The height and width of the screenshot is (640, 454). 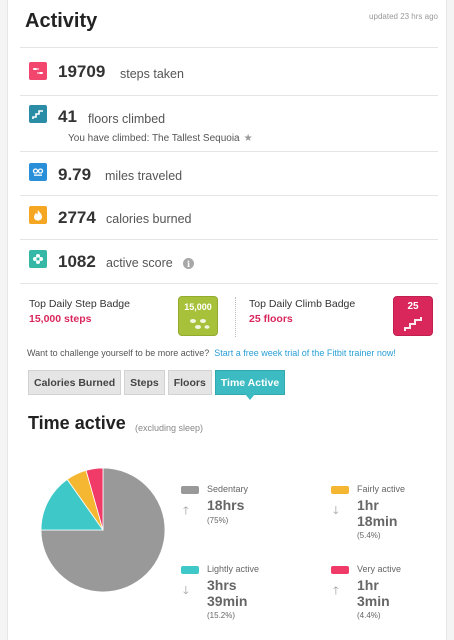 What do you see at coordinates (144, 176) in the screenshot?
I see `miles-label: miles traveled` at bounding box center [144, 176].